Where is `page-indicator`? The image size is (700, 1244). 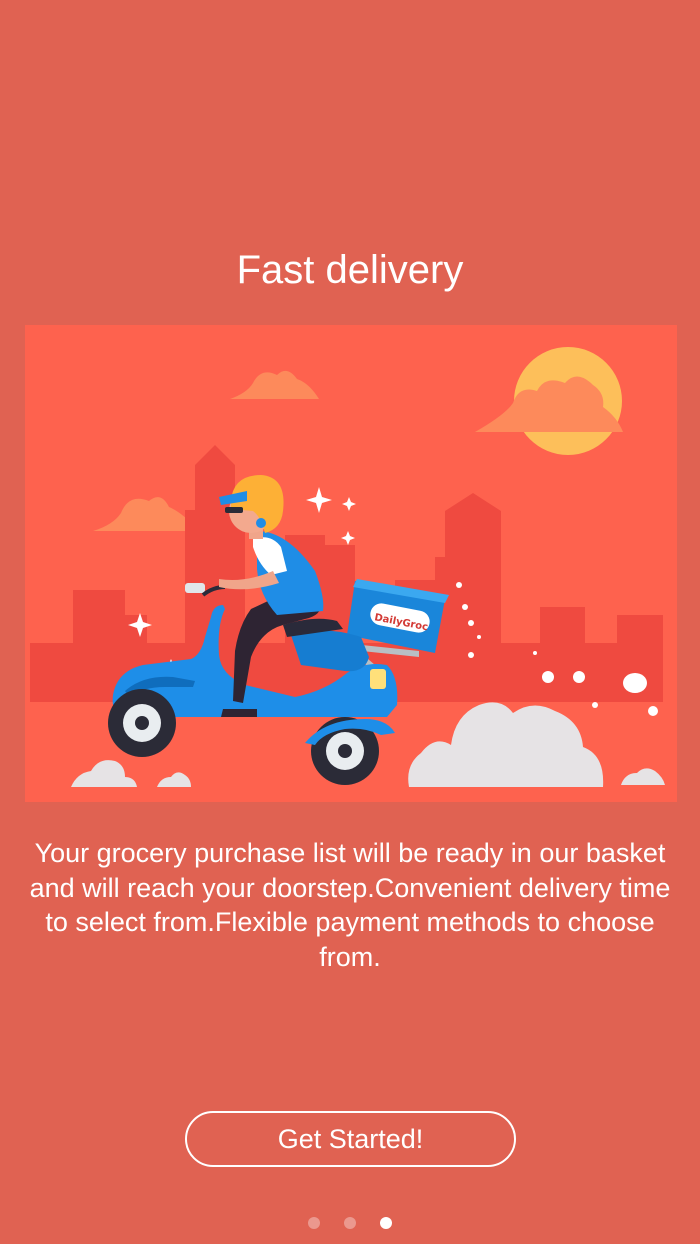 page-indicator is located at coordinates (350, 1223).